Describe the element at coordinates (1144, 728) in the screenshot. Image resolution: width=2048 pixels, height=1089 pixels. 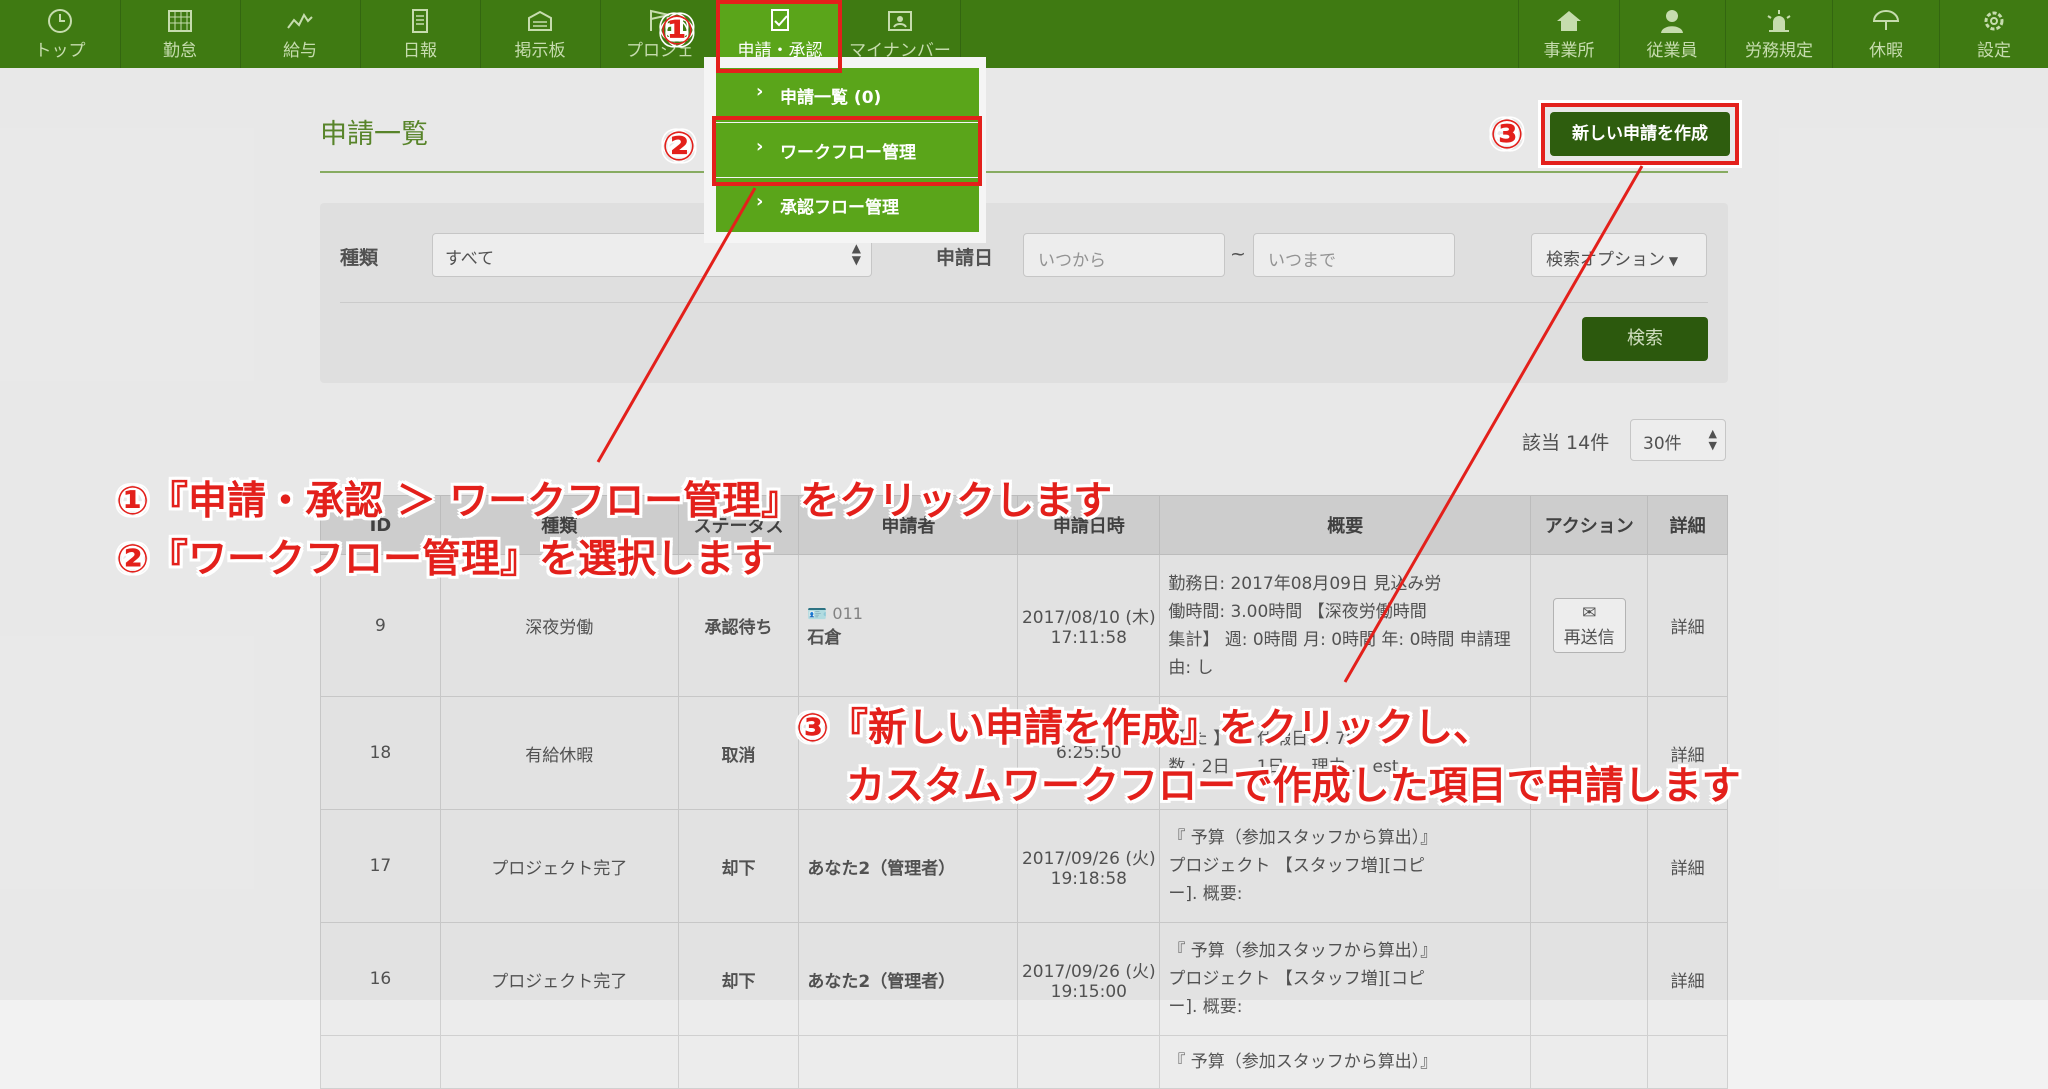
I see `annotation-step3-line1: ③『新しい申請を作成』をクリックし、` at that location.